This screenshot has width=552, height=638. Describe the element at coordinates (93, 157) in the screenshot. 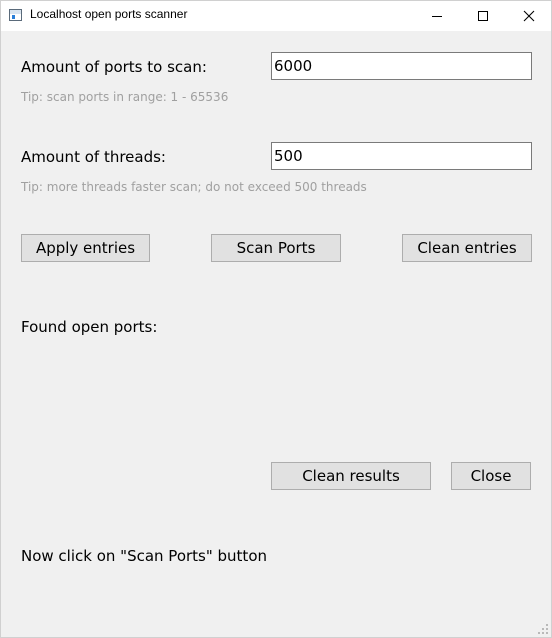

I see `threads-label: Amount of threads:` at that location.